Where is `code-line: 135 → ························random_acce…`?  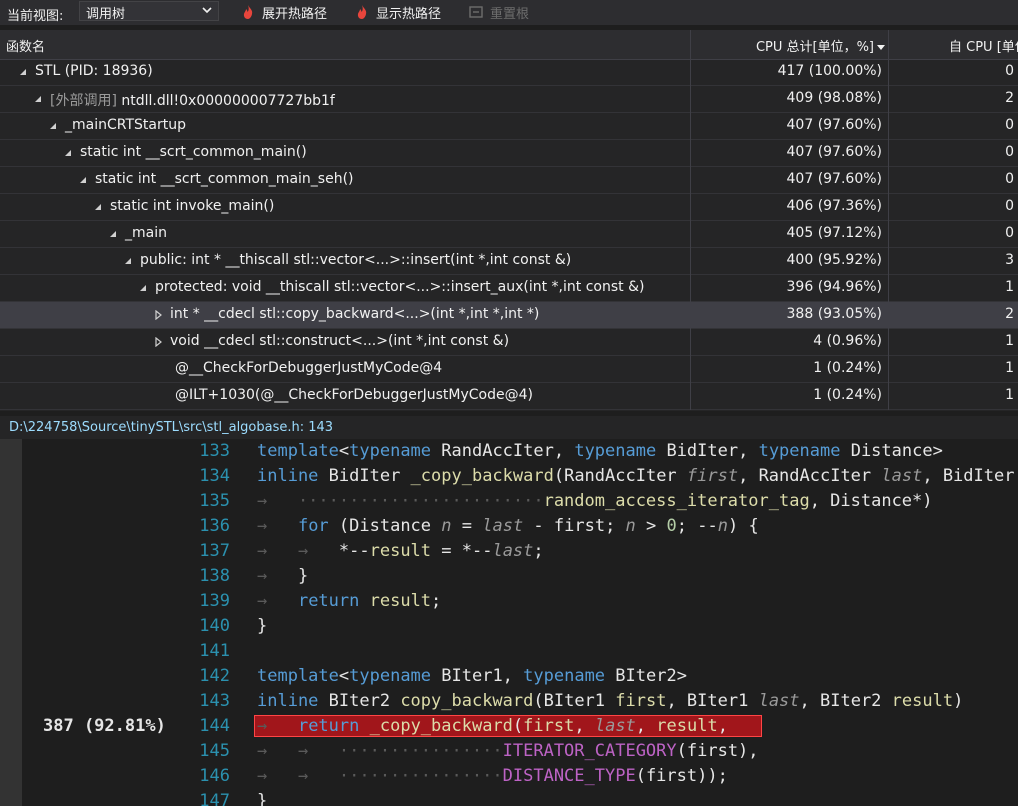
code-line: 135 → ························random_acce… is located at coordinates (509, 501).